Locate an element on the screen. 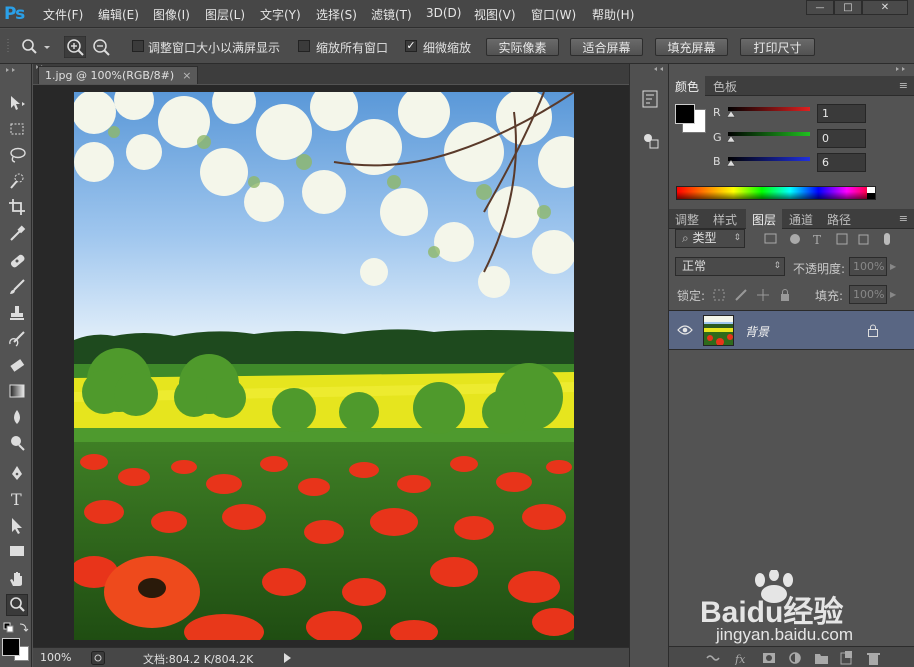 The width and height of the screenshot is (914, 667). tab-paths: 路径 is located at coordinates (839, 219).